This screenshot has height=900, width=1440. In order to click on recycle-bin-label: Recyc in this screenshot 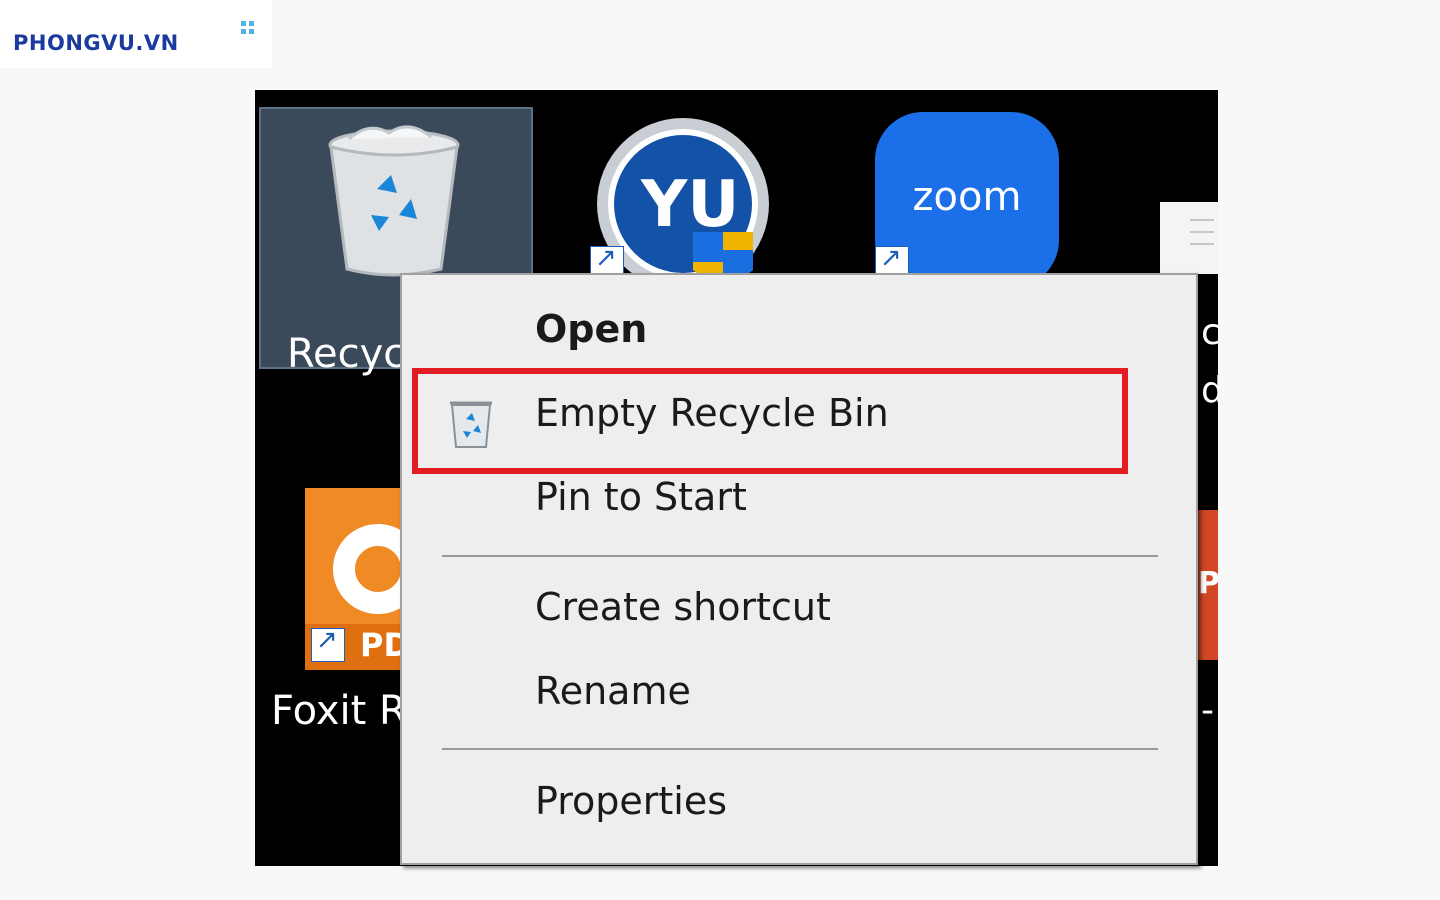, I will do `click(346, 354)`.